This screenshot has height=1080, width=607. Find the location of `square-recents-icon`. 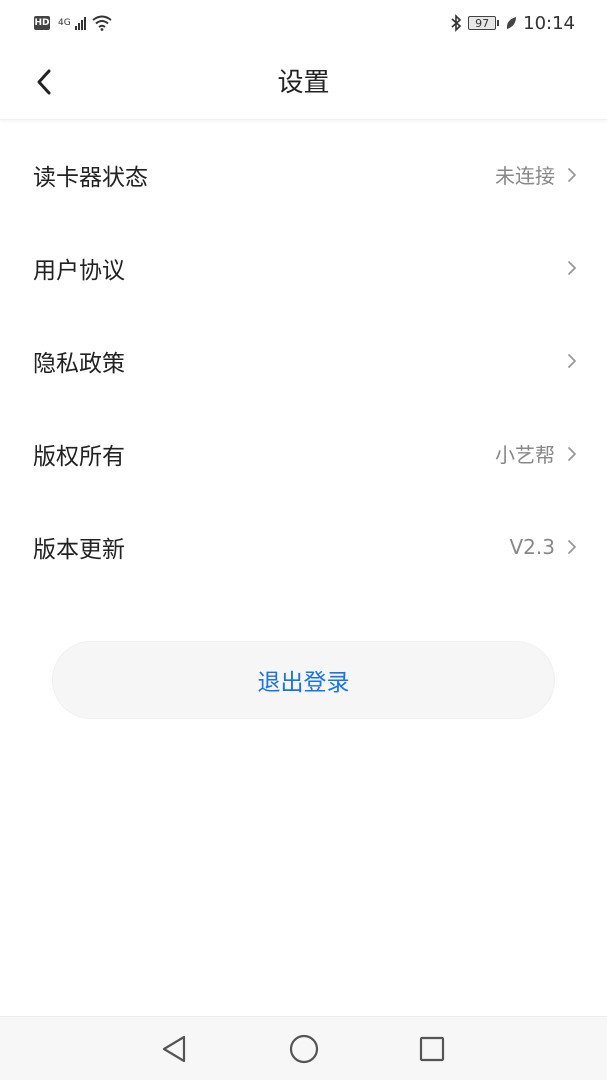

square-recents-icon is located at coordinates (432, 1049).